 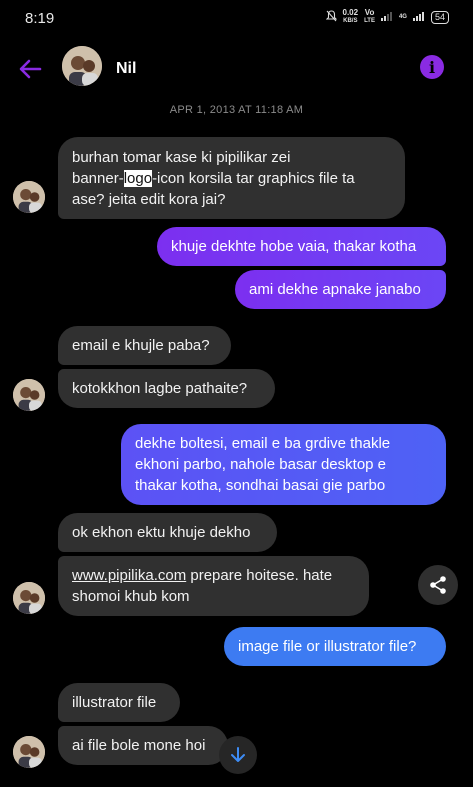 I want to click on message-line: burhan tomar kase ki pipilikar zei, so click(x=181, y=157).